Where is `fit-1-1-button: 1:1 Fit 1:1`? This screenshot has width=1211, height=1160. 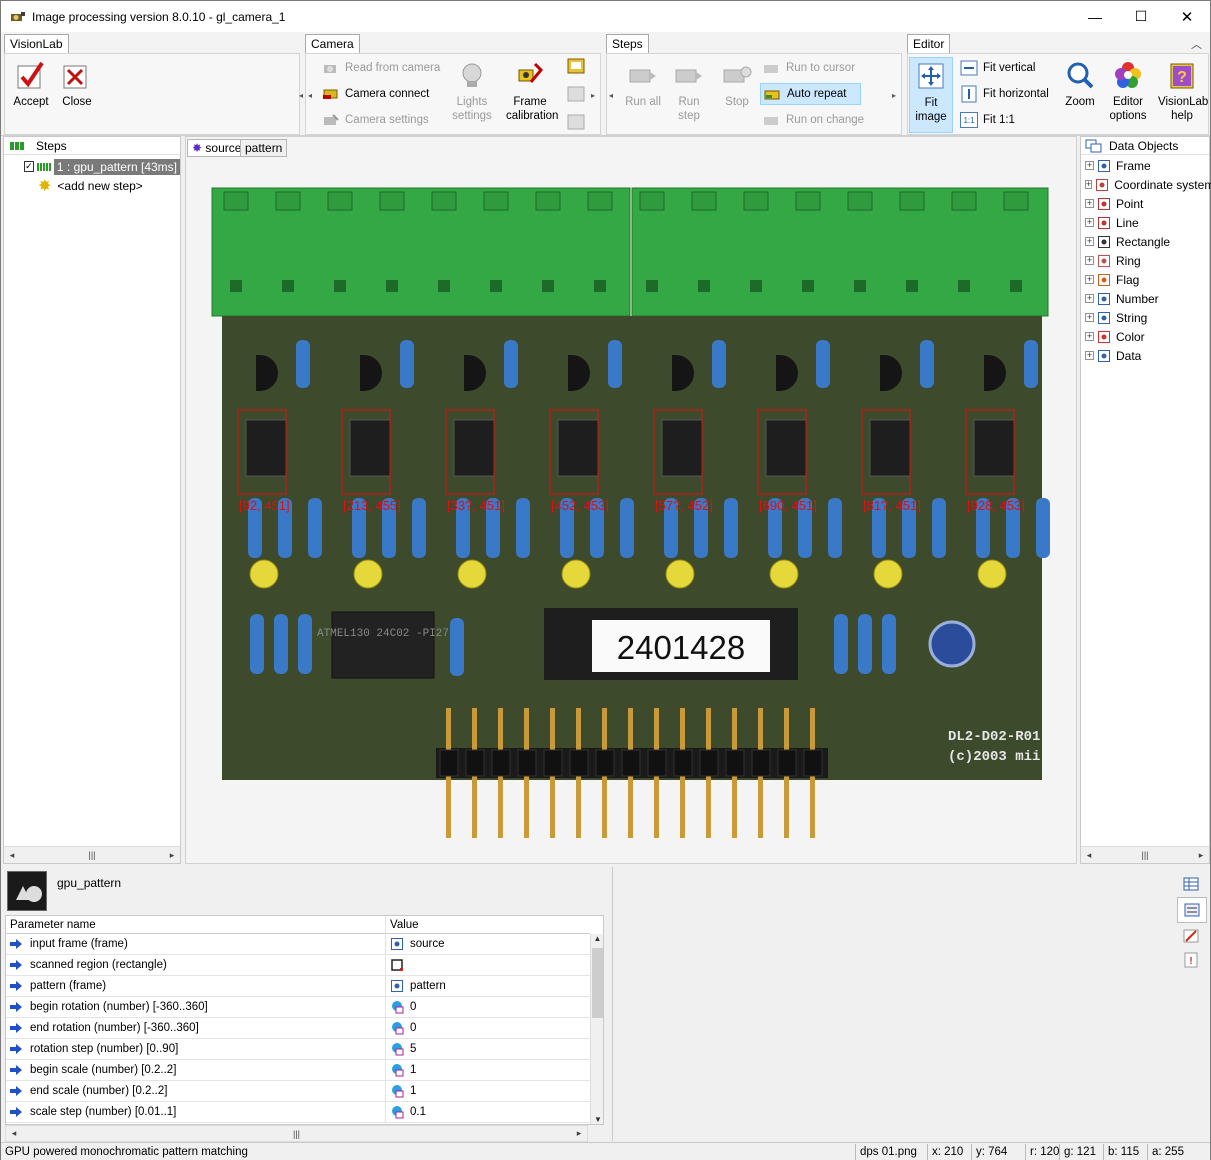 fit-1-1-button: 1:1 Fit 1:1 is located at coordinates (987, 120).